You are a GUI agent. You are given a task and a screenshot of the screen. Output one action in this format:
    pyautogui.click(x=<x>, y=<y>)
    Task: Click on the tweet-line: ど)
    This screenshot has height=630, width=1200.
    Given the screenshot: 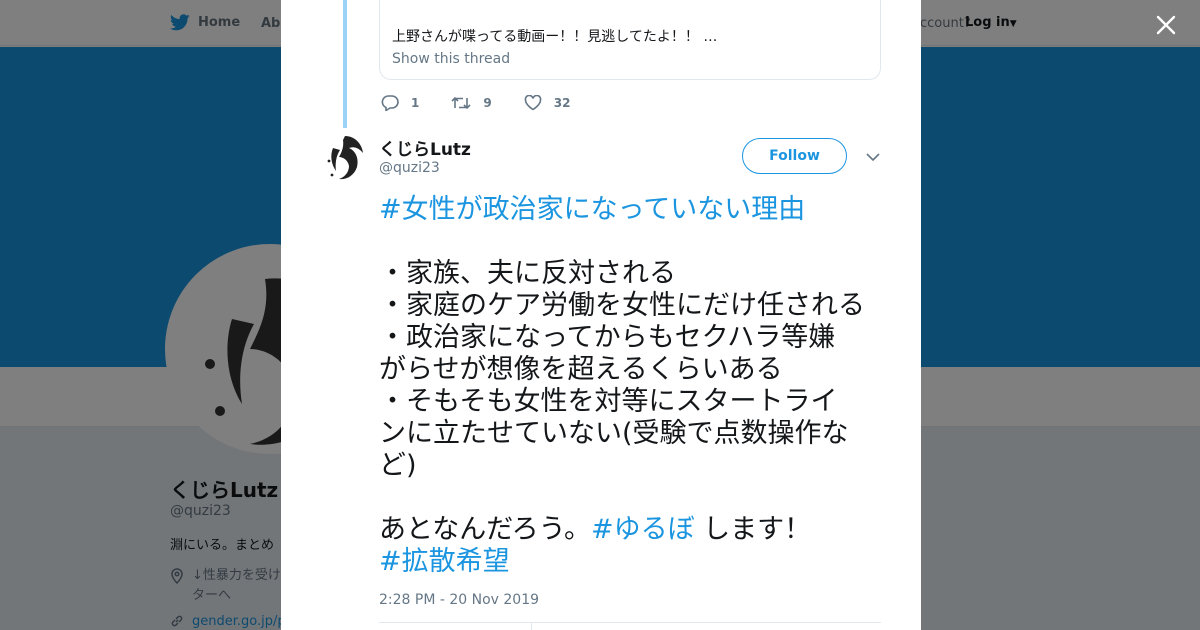 What is the action you would take?
    pyautogui.click(x=398, y=465)
    